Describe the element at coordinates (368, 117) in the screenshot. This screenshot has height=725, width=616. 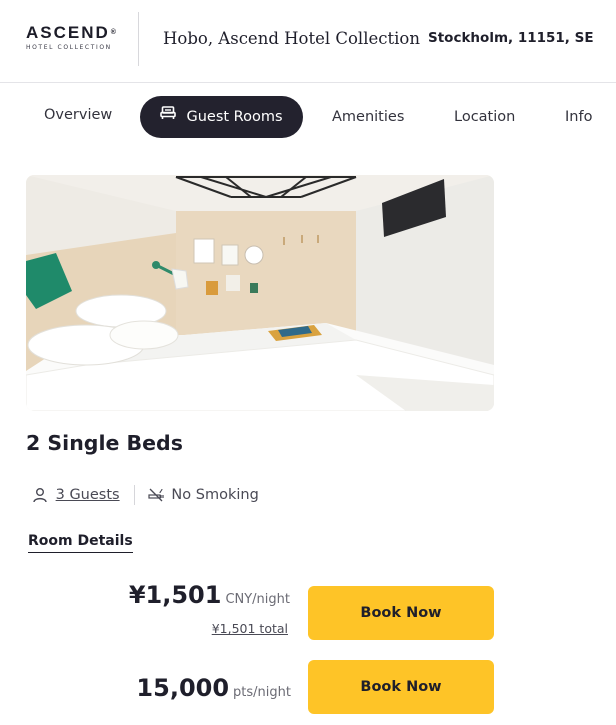
I see `tab-amenities: Amenities` at that location.